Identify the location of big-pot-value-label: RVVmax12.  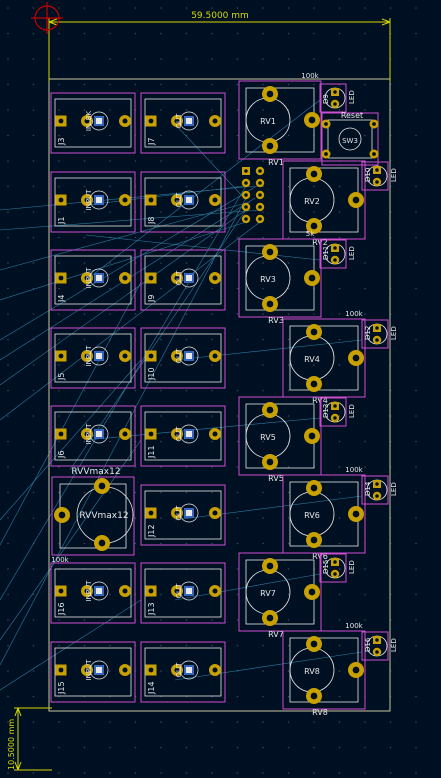
(103, 516).